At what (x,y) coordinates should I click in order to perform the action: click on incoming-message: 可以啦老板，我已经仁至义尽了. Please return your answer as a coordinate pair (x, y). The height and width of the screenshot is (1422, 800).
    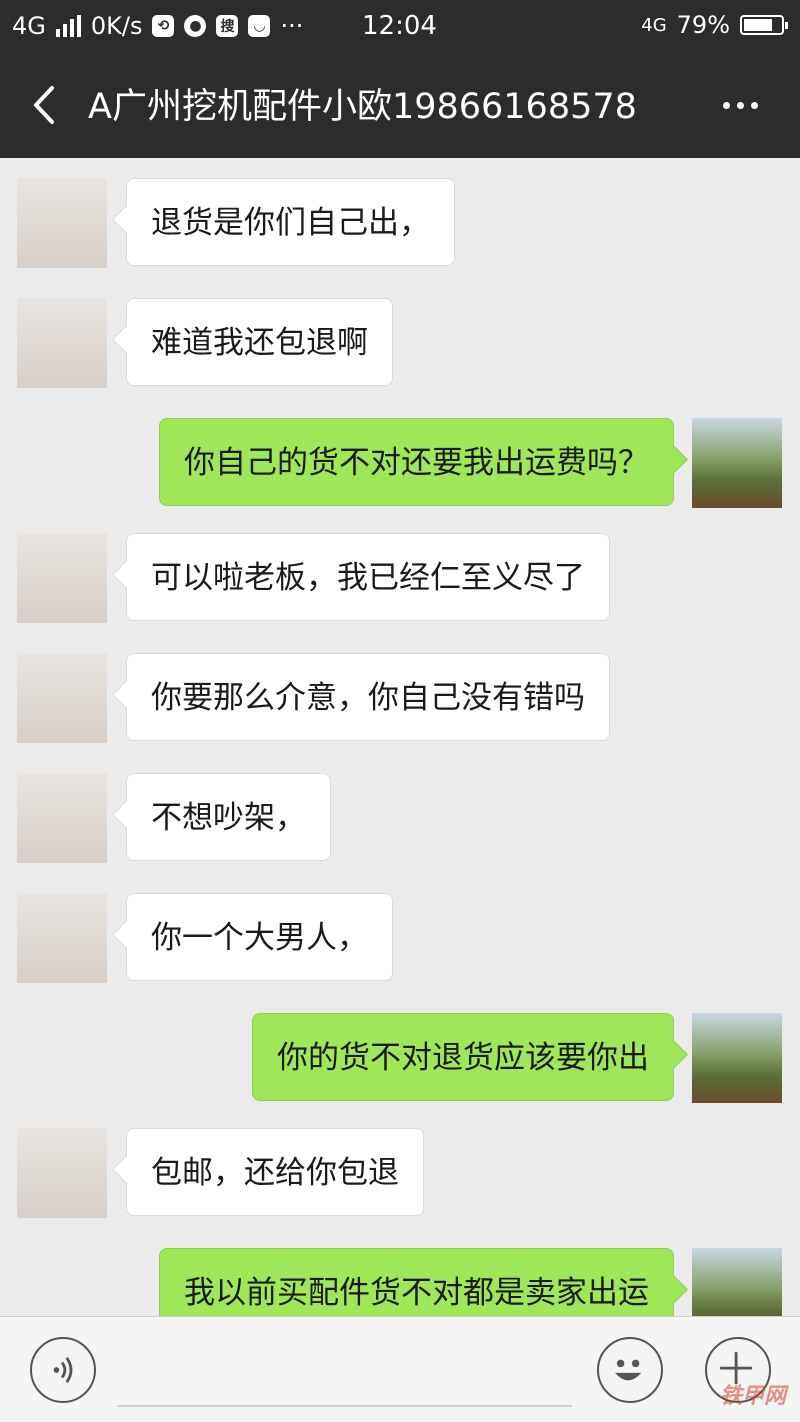
    Looking at the image, I should click on (400, 579).